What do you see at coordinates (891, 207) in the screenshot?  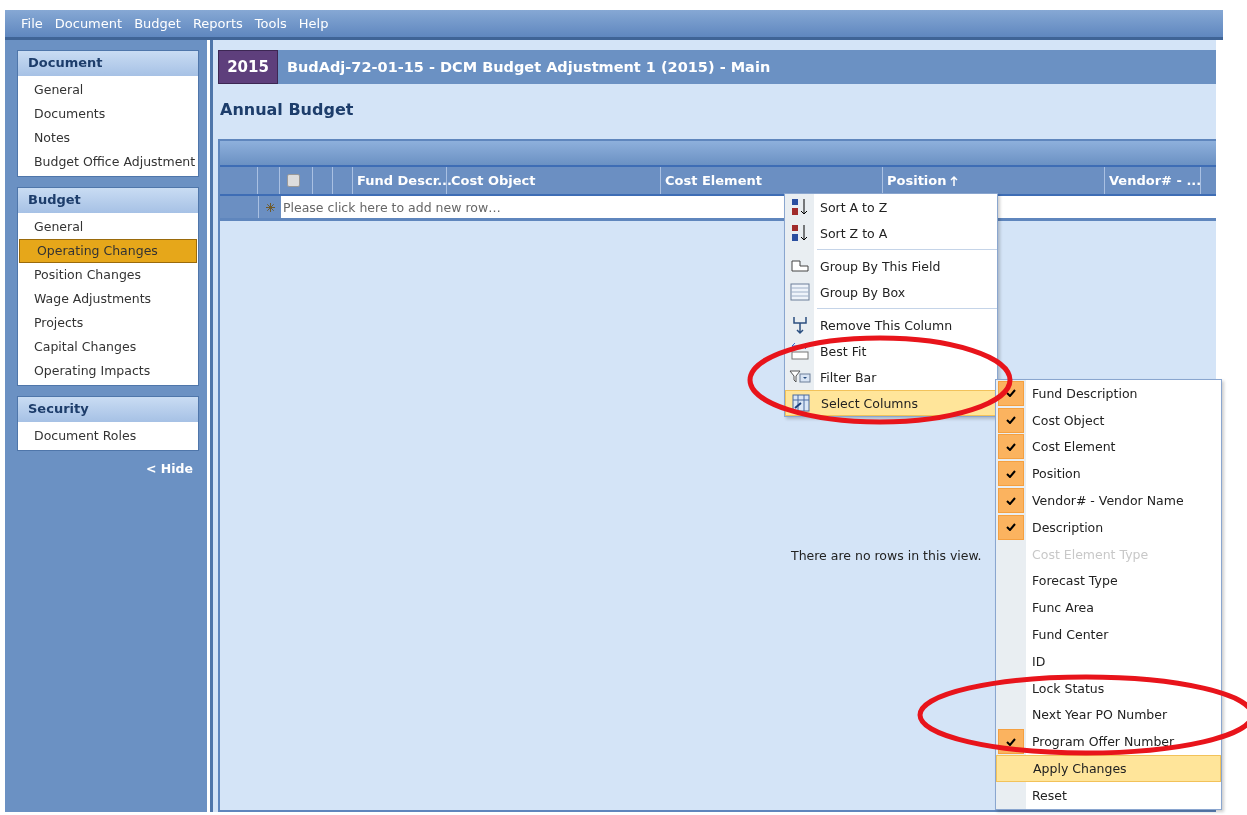 I see `context-menu-item: Sort A to Z` at bounding box center [891, 207].